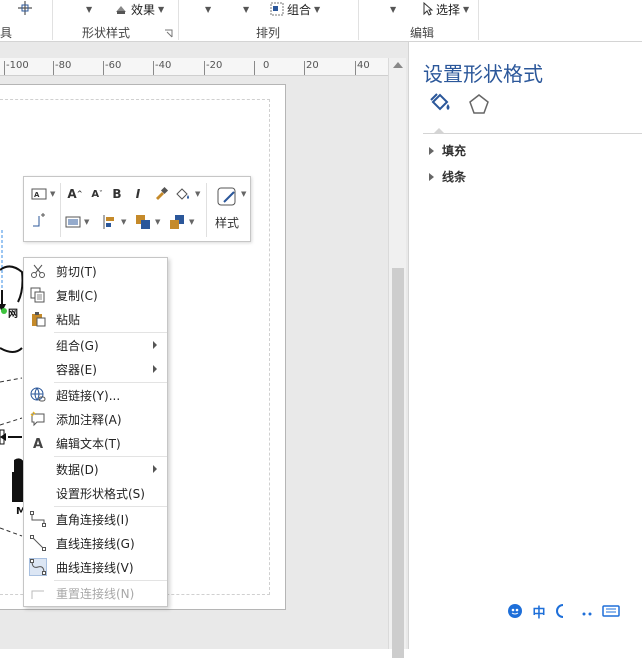 This screenshot has width=642, height=658. I want to click on toolbar-separator, so click(60, 210).